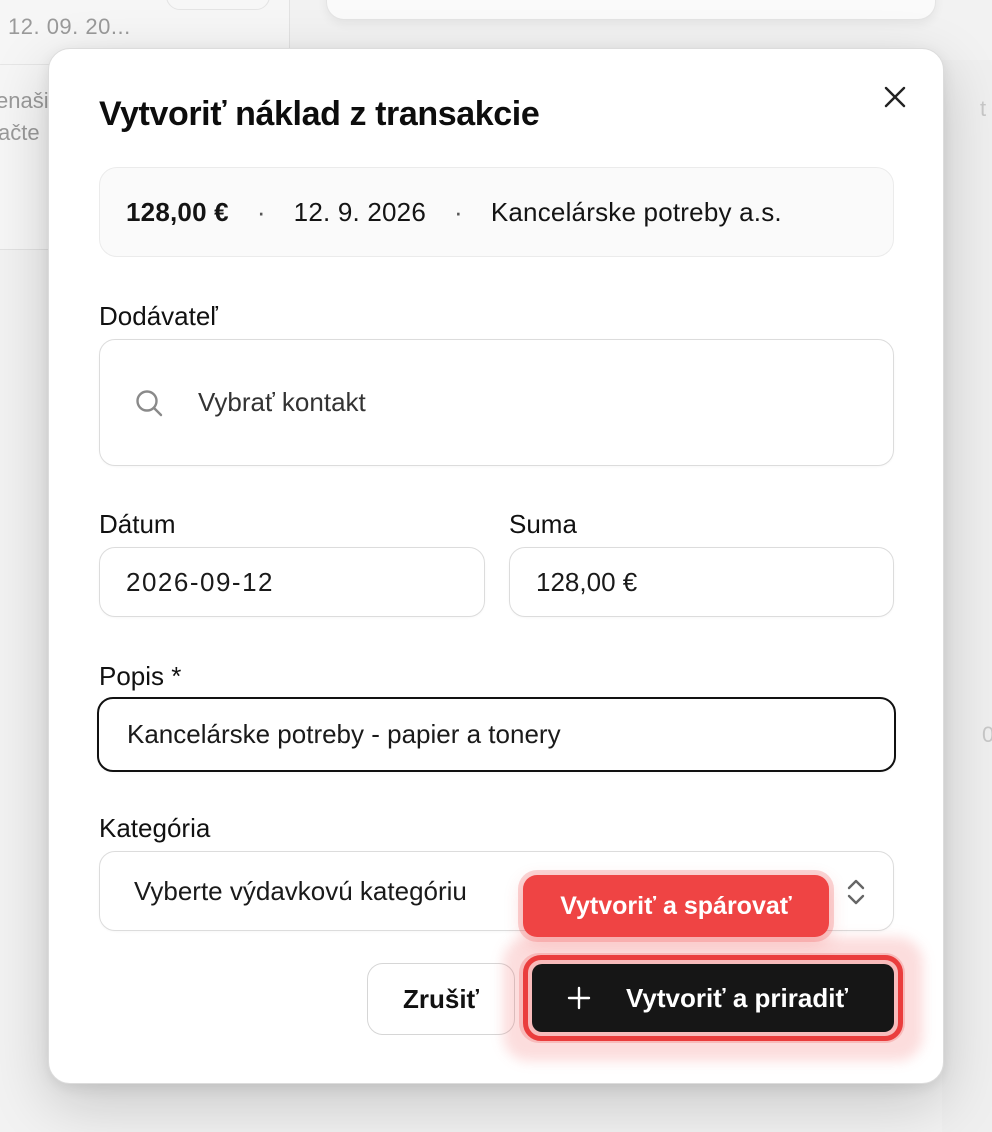 The width and height of the screenshot is (992, 1132). Describe the element at coordinates (137, 524) in the screenshot. I see `date-label: Dátum` at that location.